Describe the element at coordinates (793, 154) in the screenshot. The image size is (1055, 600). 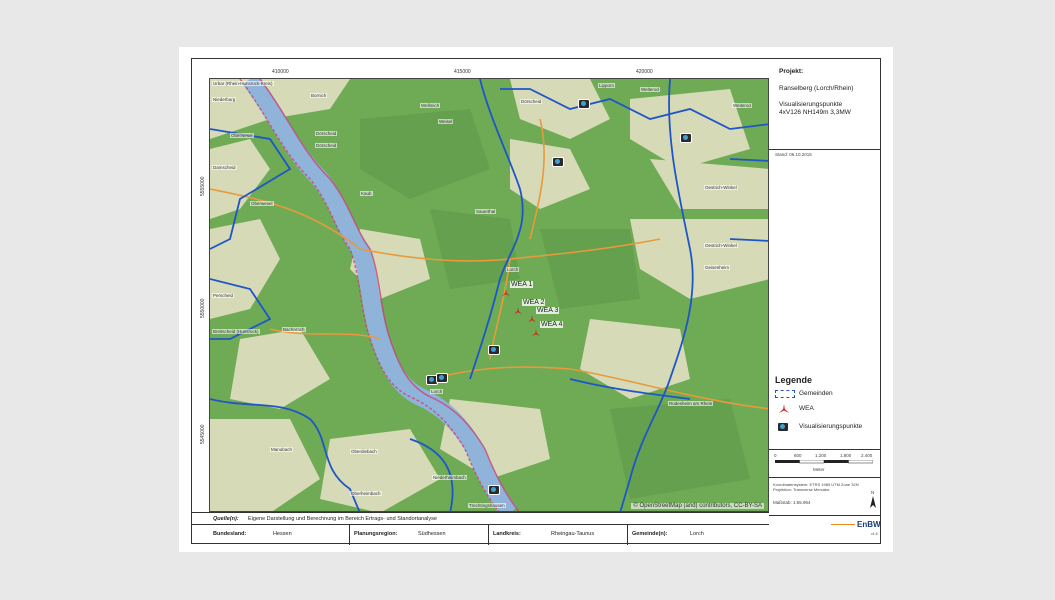
I see `status-date: Stand: 06.10.2015` at that location.